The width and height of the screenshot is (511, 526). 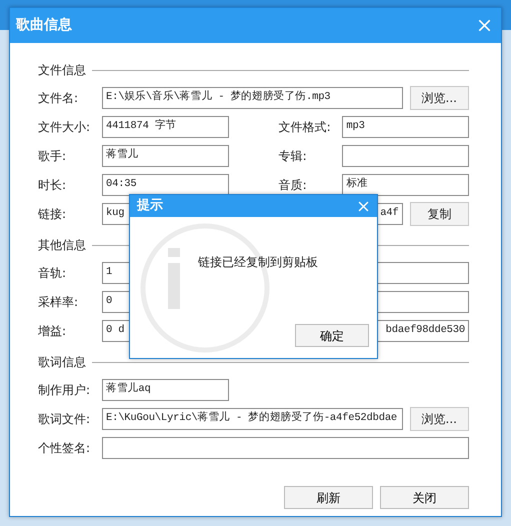 What do you see at coordinates (258, 262) in the screenshot?
I see `message-text: 链接已经复制到剪贴板` at bounding box center [258, 262].